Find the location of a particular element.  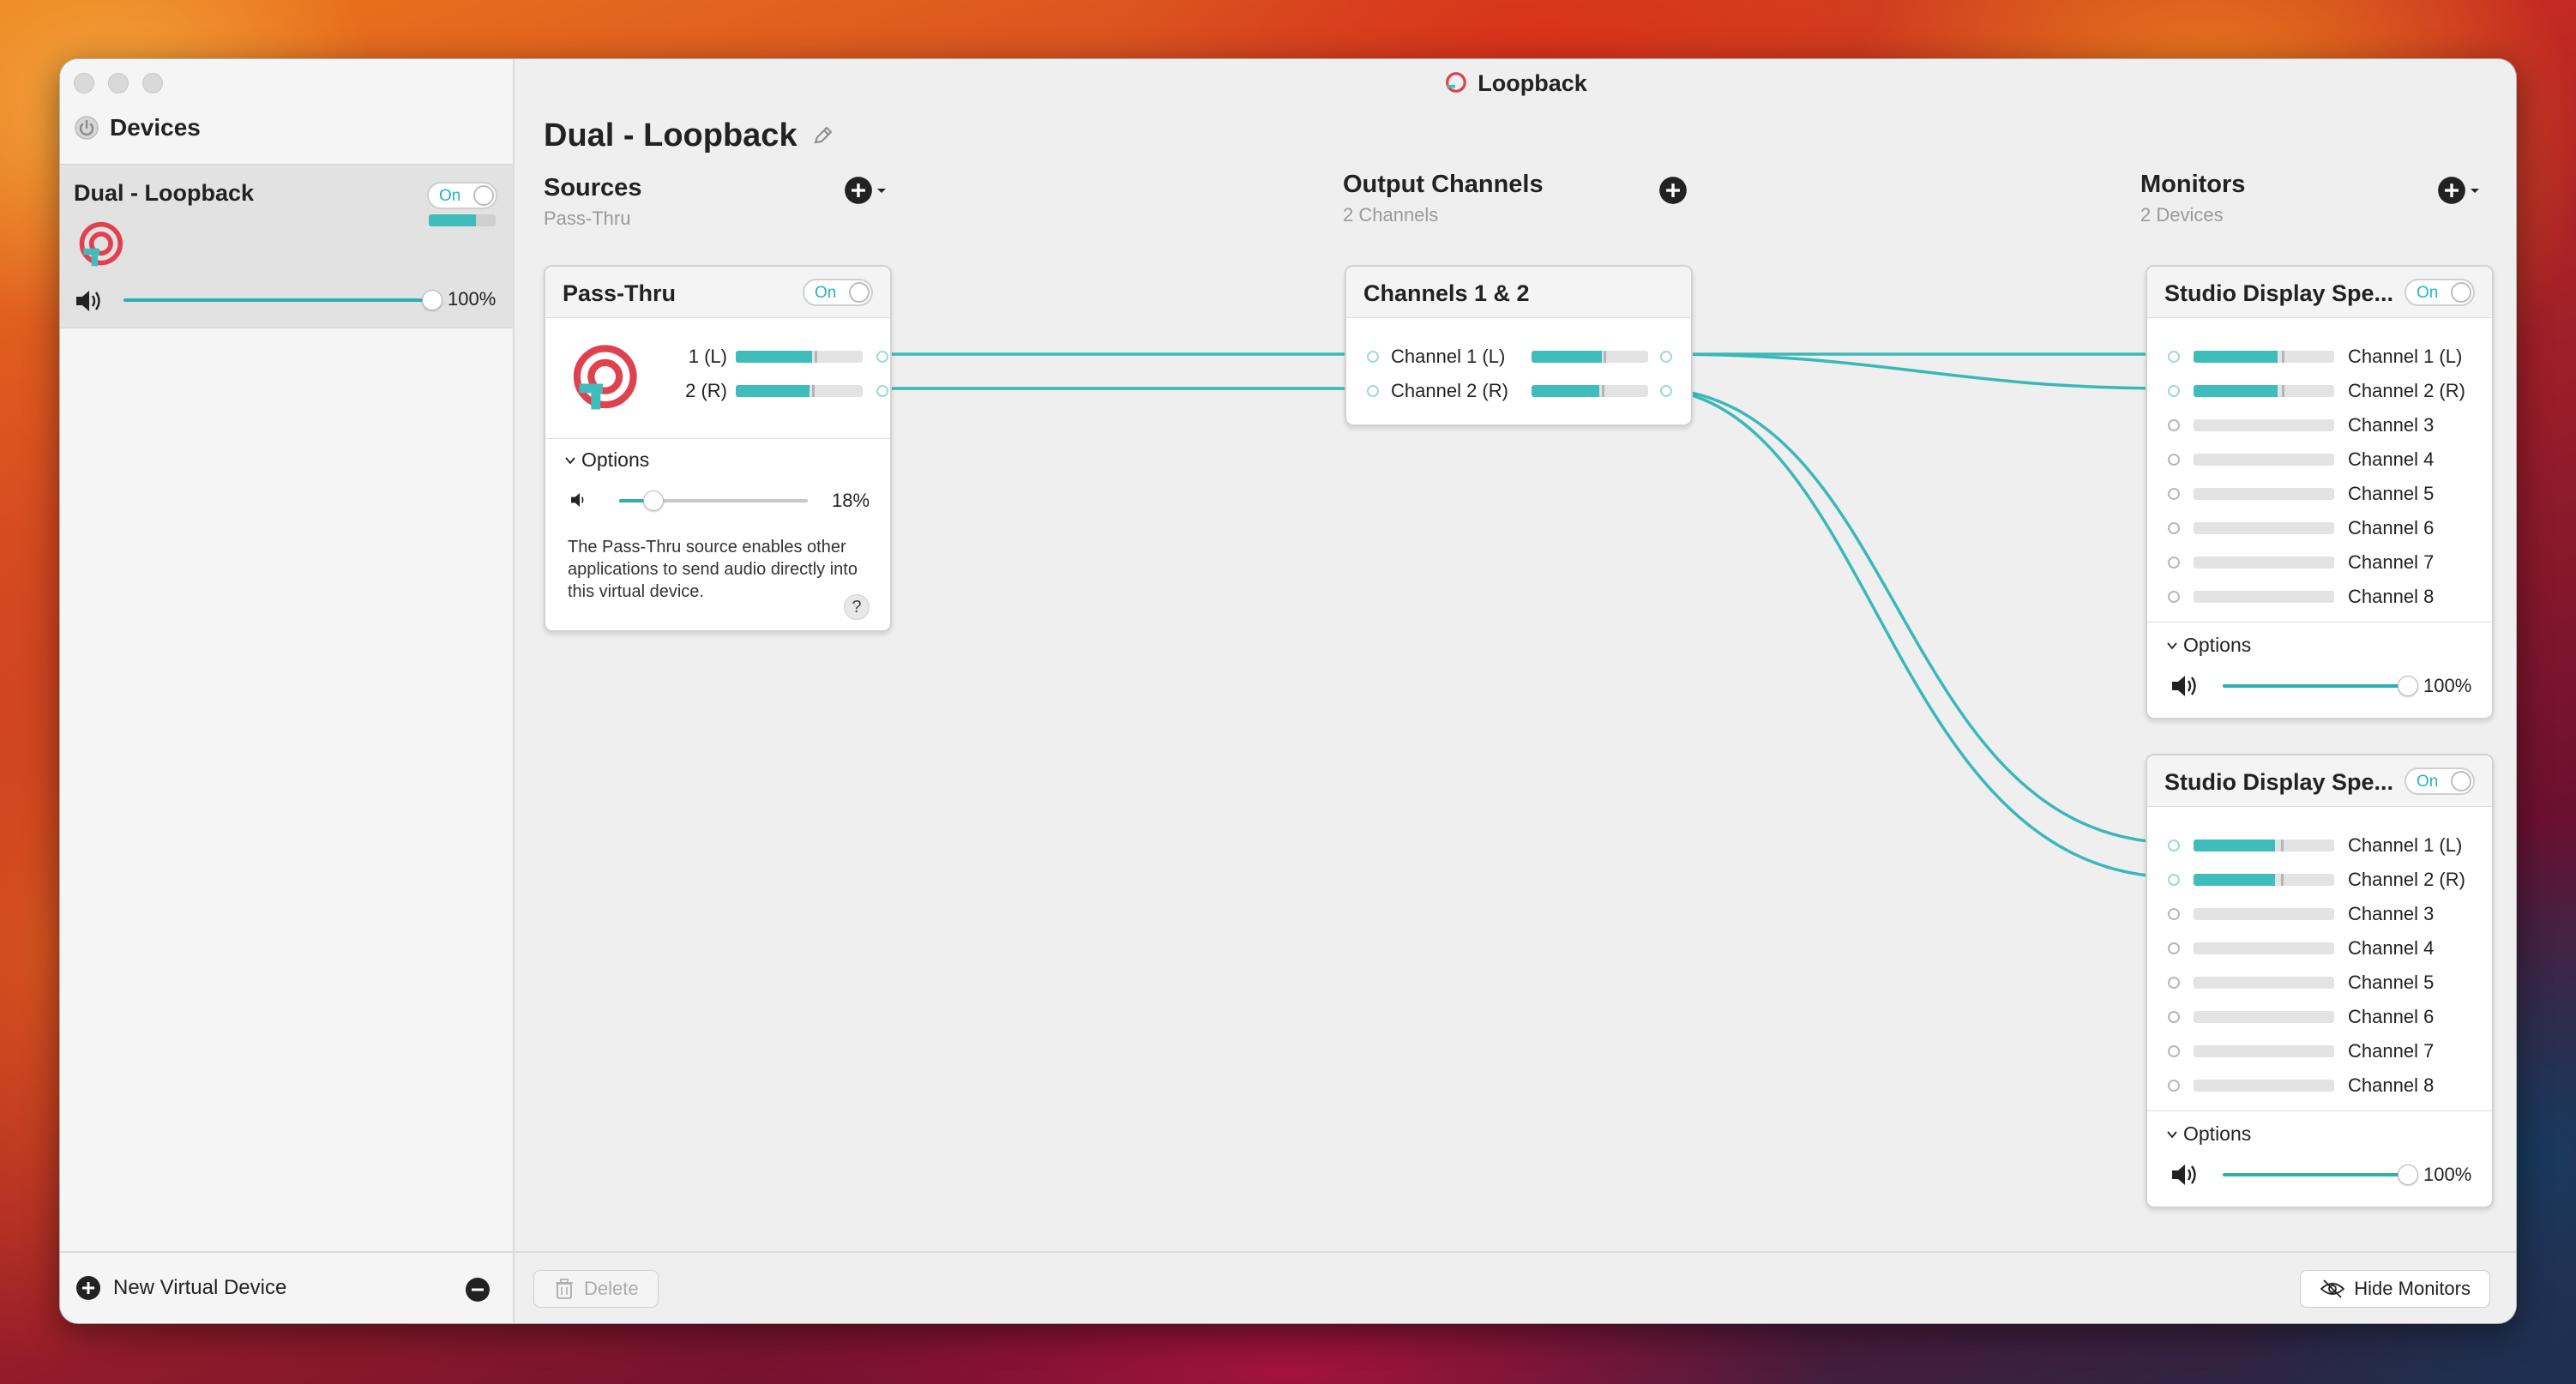

channel-label: Channel 1 (L) is located at coordinates (2405, 356).